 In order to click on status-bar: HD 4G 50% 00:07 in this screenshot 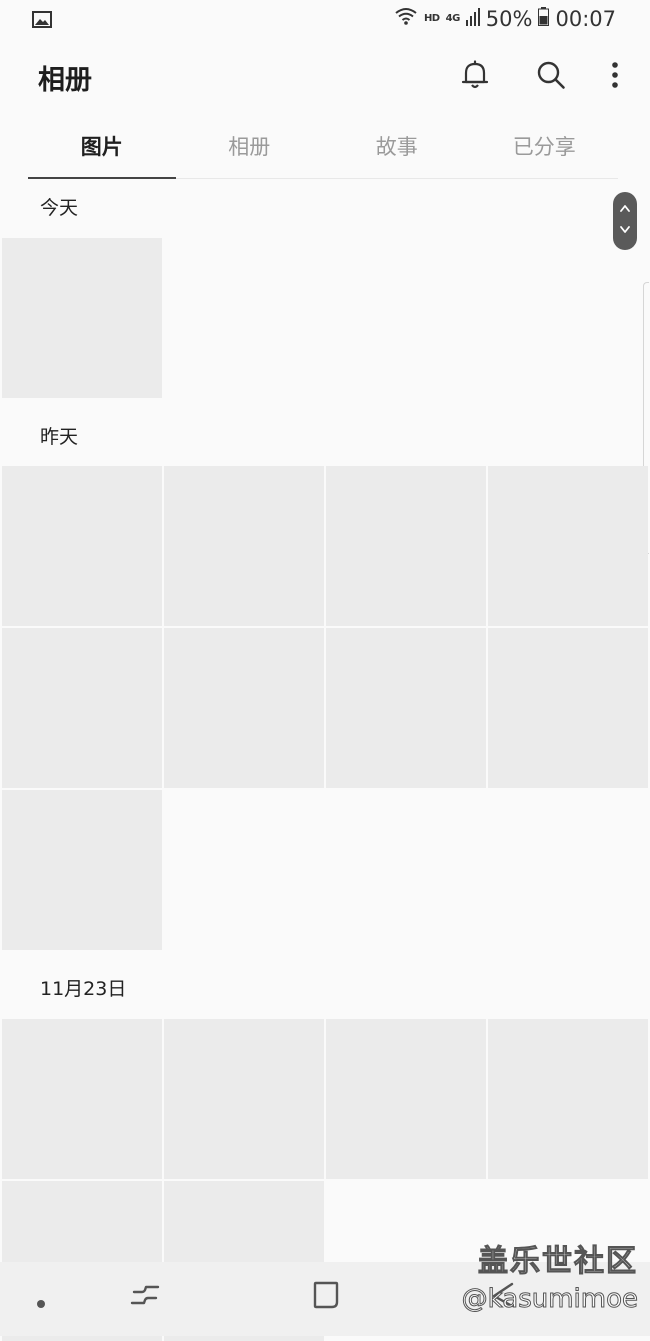, I will do `click(325, 20)`.